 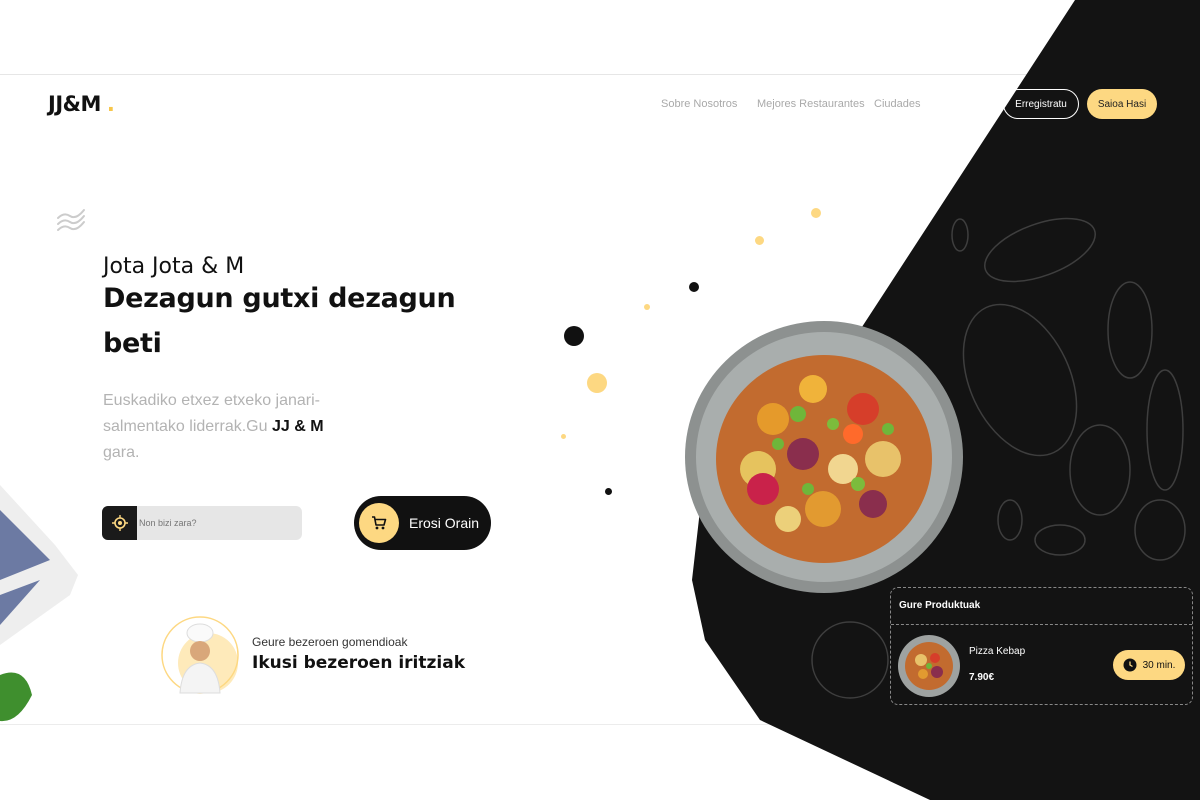 I want to click on hero-title: Dezagun gutxi dezagun beti, so click(x=279, y=321).